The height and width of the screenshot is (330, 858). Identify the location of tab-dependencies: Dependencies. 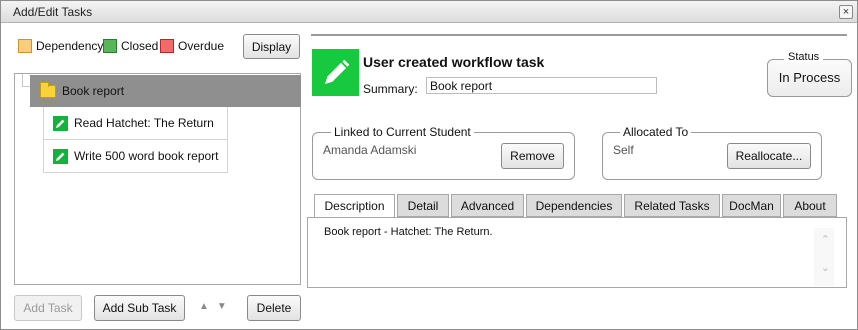
(574, 205).